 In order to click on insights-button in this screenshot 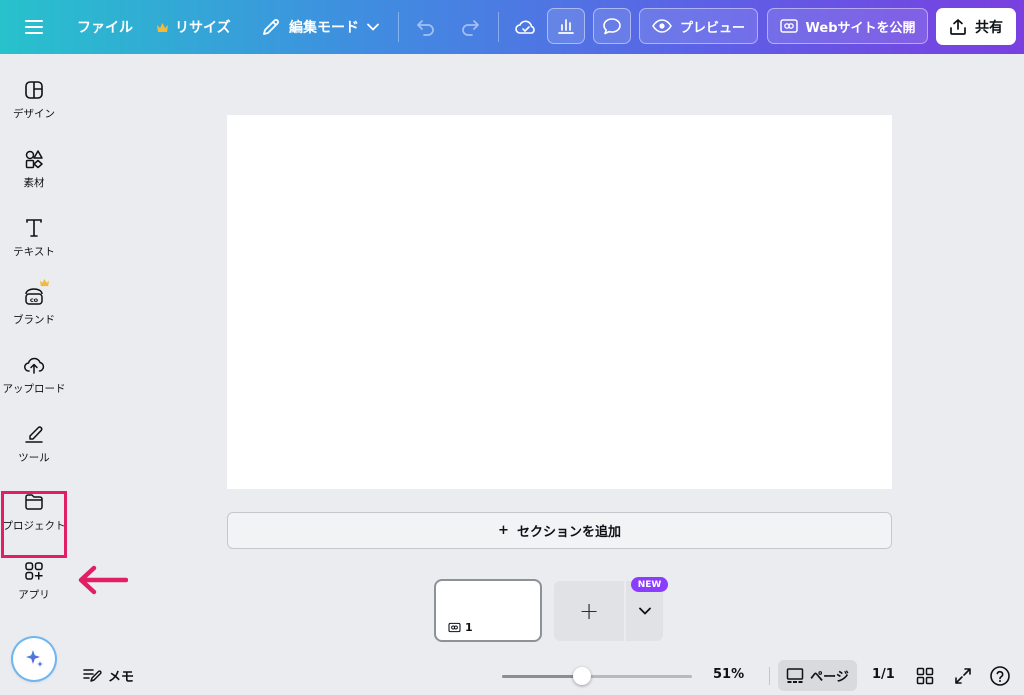, I will do `click(566, 26)`.